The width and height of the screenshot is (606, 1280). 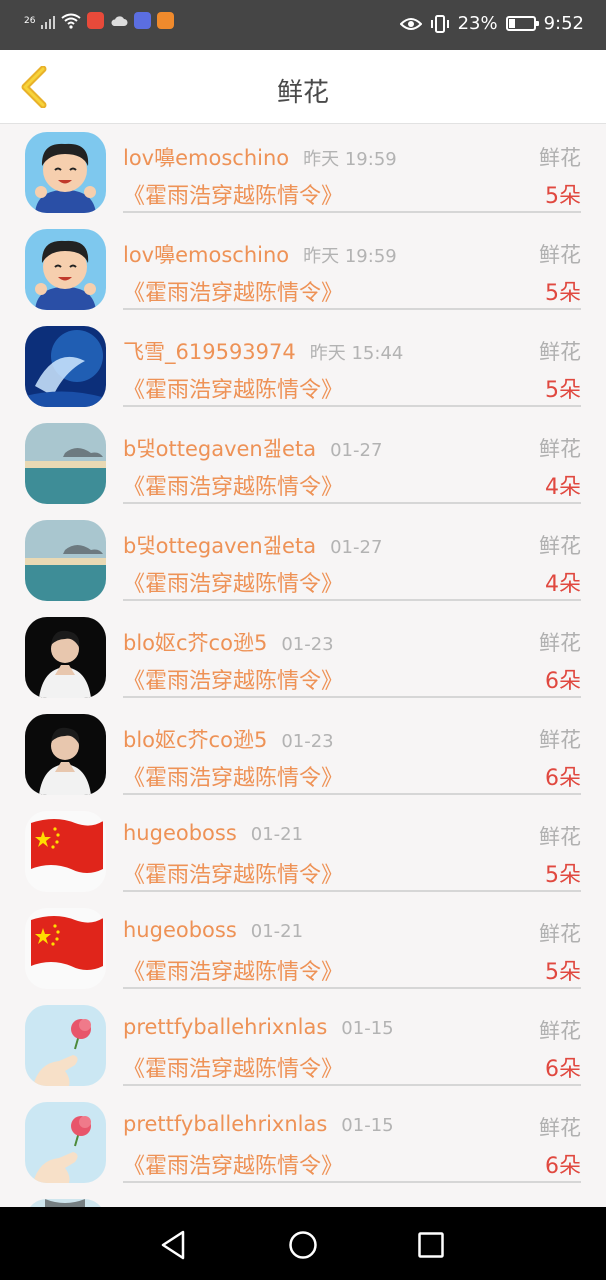 I want to click on square-recents-icon, so click(x=431, y=1245).